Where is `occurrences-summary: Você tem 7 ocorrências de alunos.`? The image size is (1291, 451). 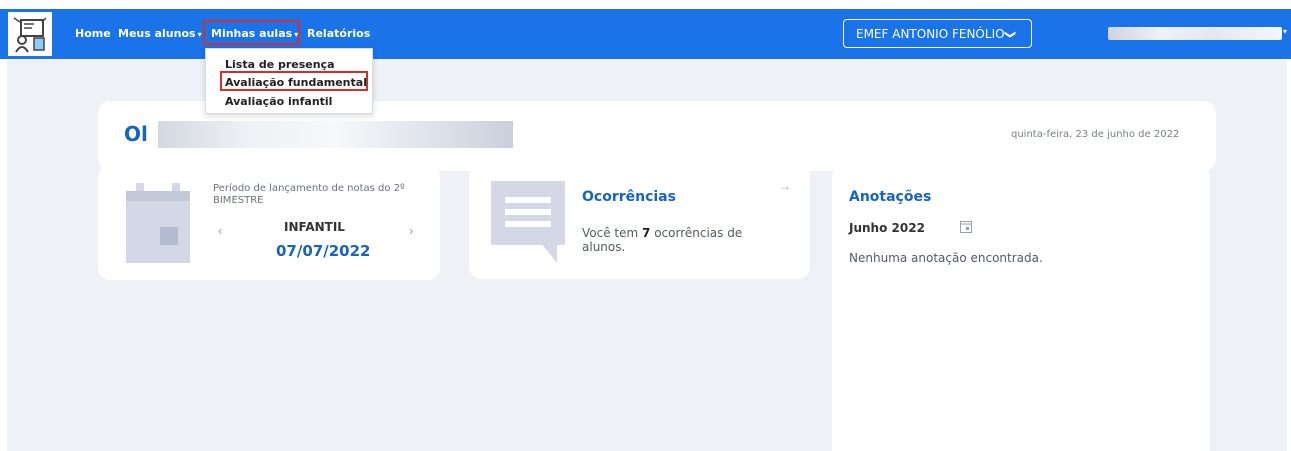
occurrences-summary: Você tem 7 ocorrências de alunos. is located at coordinates (682, 240).